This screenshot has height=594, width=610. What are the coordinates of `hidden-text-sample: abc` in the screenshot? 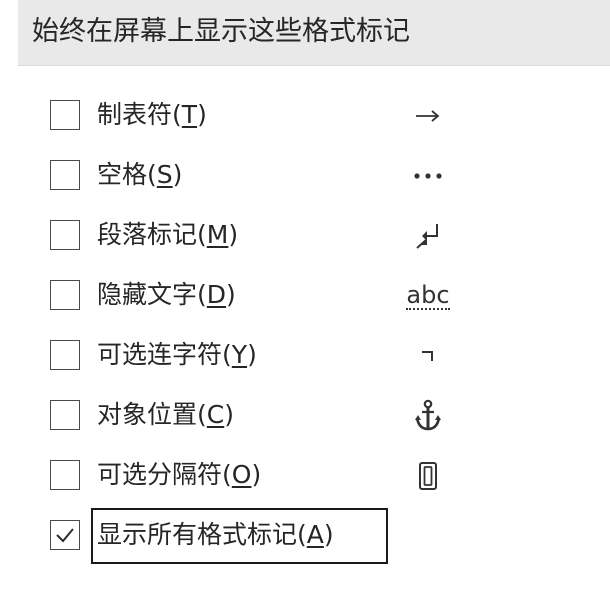 It's located at (428, 295).